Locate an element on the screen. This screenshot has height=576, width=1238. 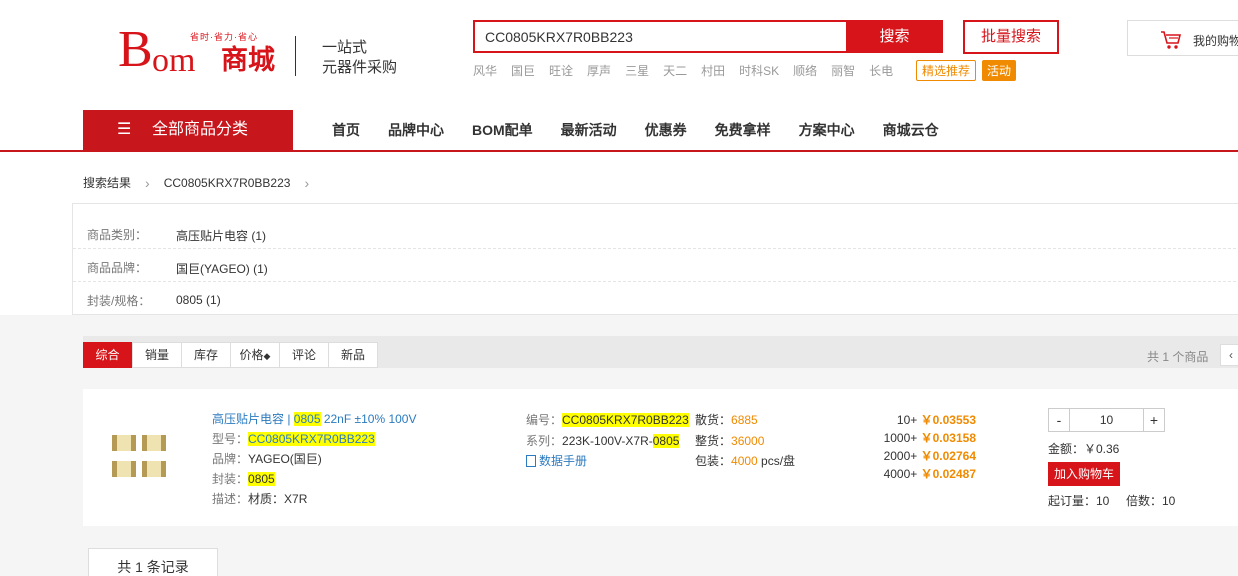
min-order-text: 起订量：10 is located at coordinates (1079, 501).